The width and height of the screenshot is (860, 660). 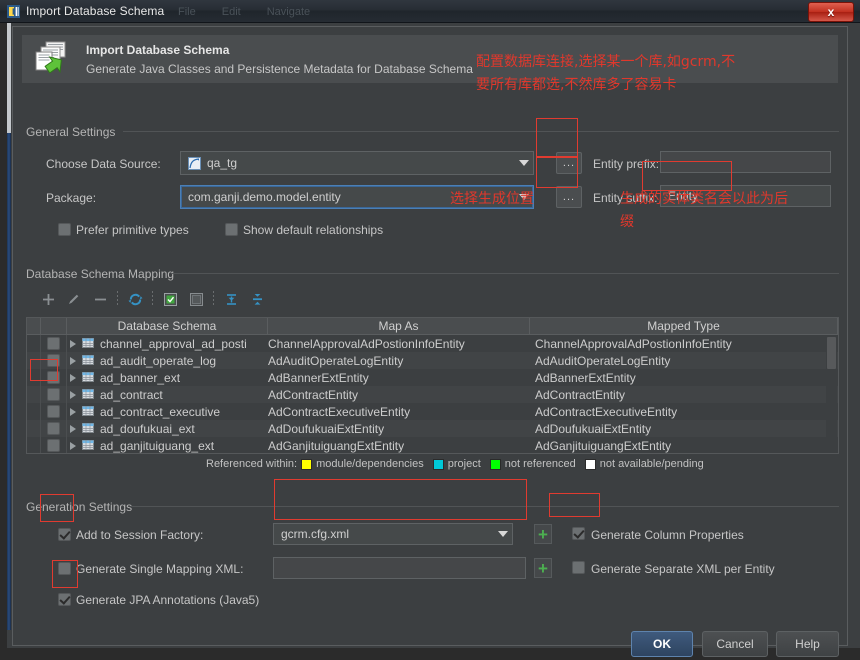 I want to click on collapse-all-button, so click(x=257, y=299).